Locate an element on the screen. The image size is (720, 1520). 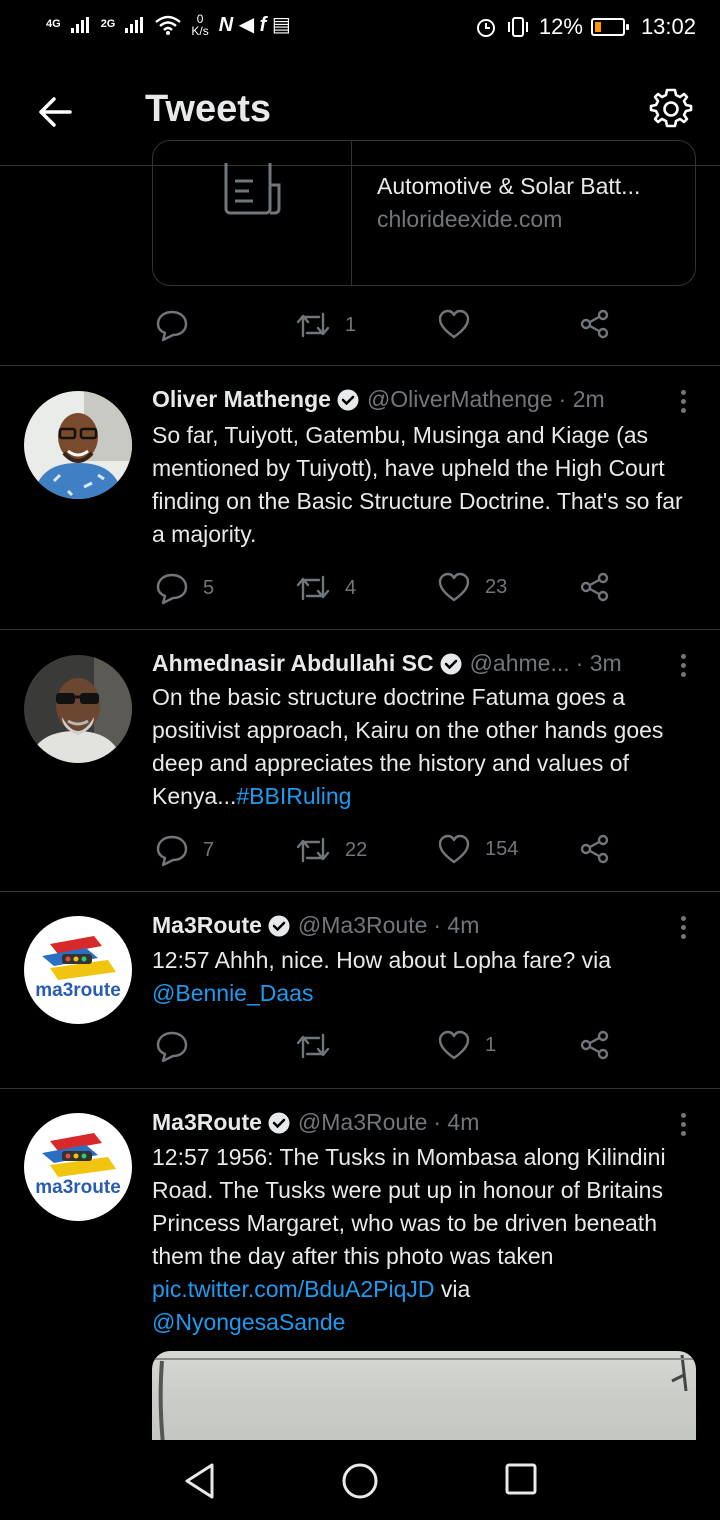
mention-link: @NyongesaSande is located at coordinates (248, 1322).